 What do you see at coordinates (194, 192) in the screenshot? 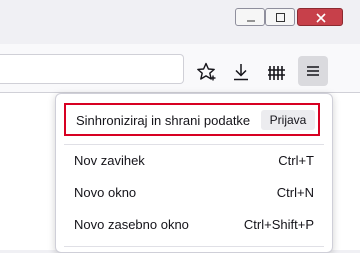
I see `new-window-menu-item: Novo okno Ctrl+N` at bounding box center [194, 192].